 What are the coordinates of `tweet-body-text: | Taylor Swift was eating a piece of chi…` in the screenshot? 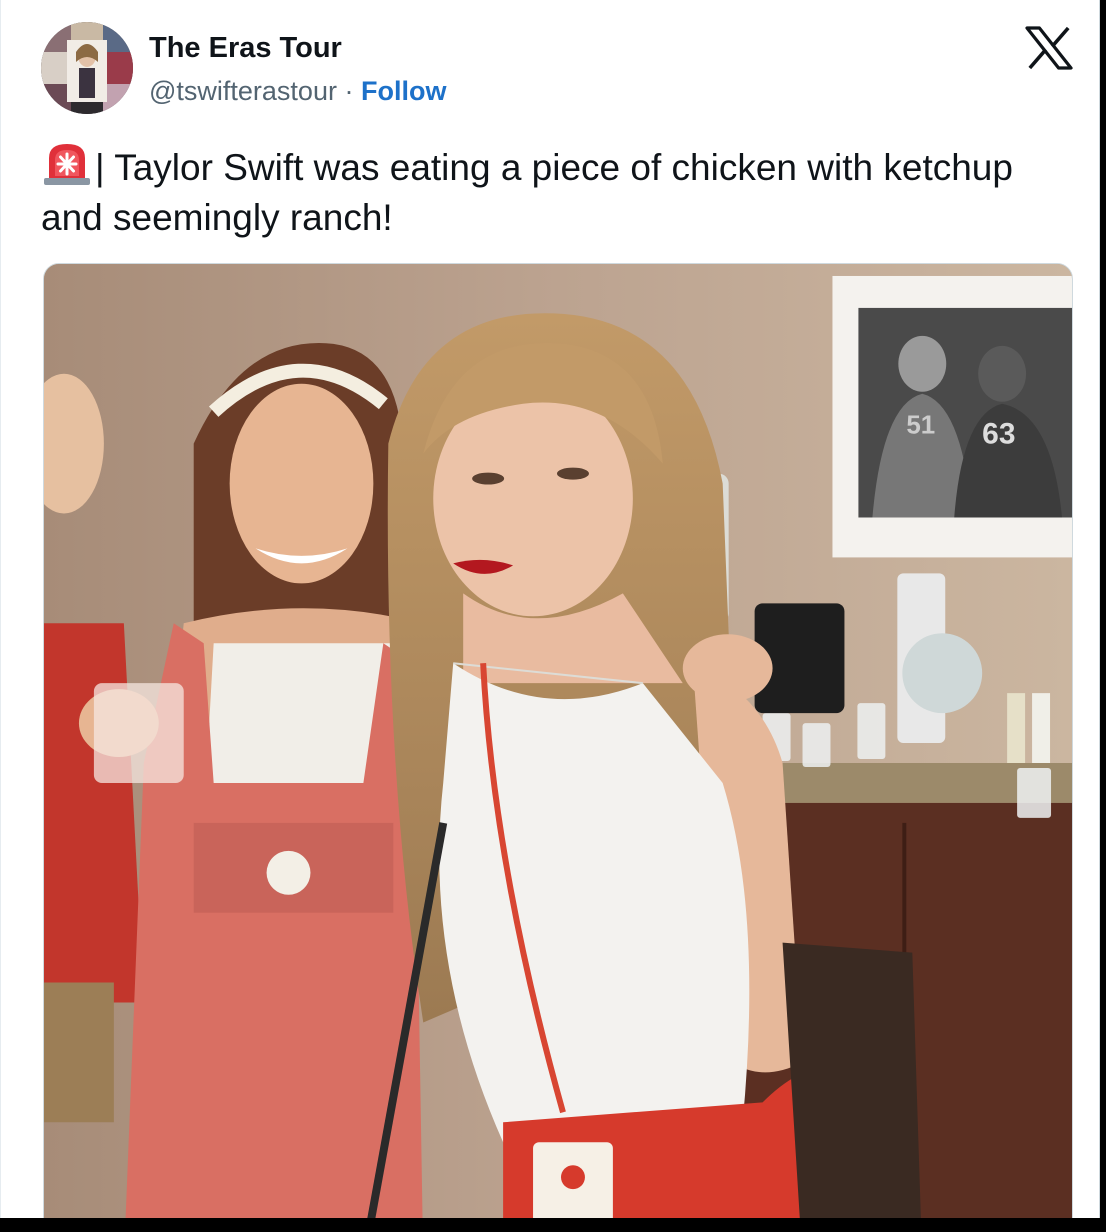 It's located at (527, 192).